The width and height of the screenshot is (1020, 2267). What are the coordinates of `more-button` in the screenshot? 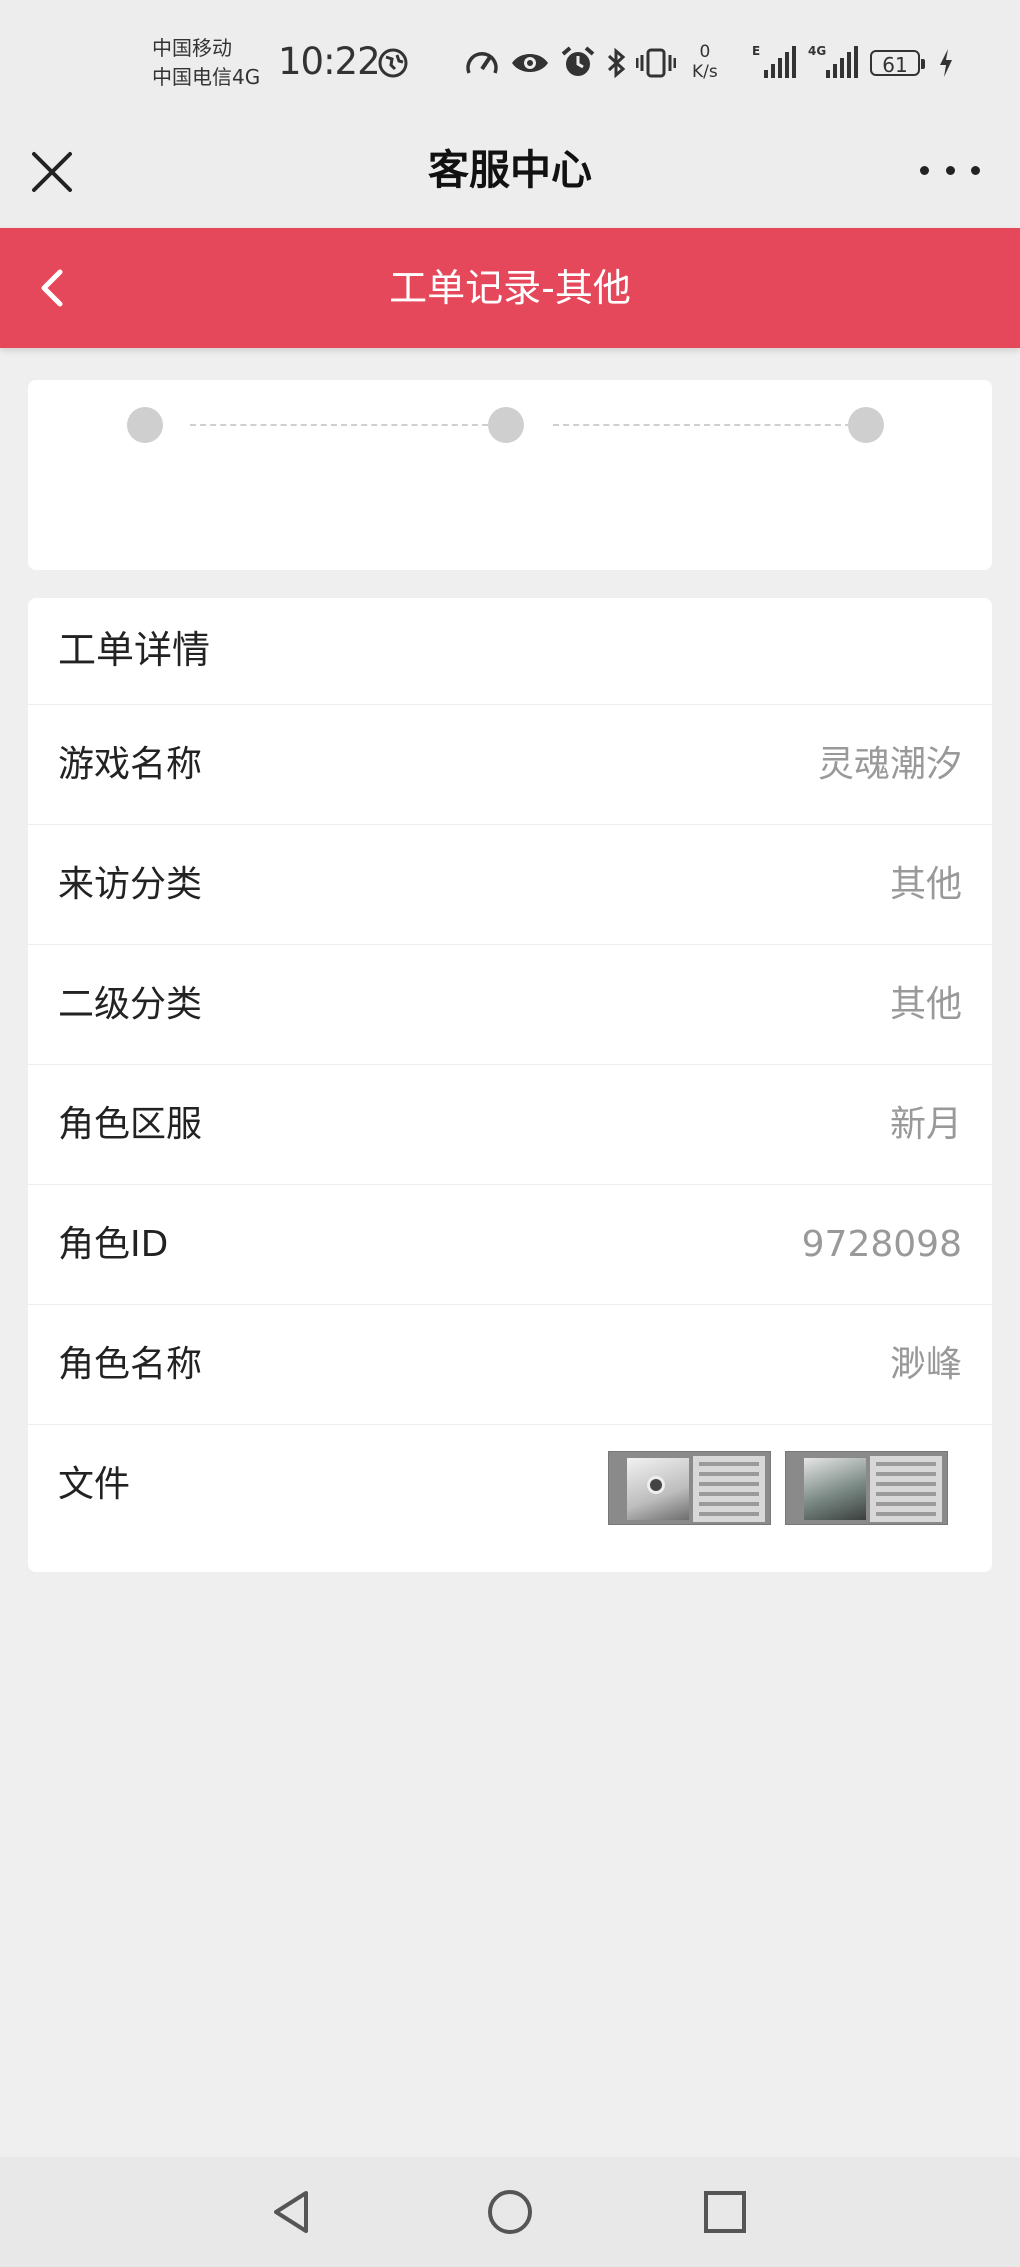 It's located at (950, 170).